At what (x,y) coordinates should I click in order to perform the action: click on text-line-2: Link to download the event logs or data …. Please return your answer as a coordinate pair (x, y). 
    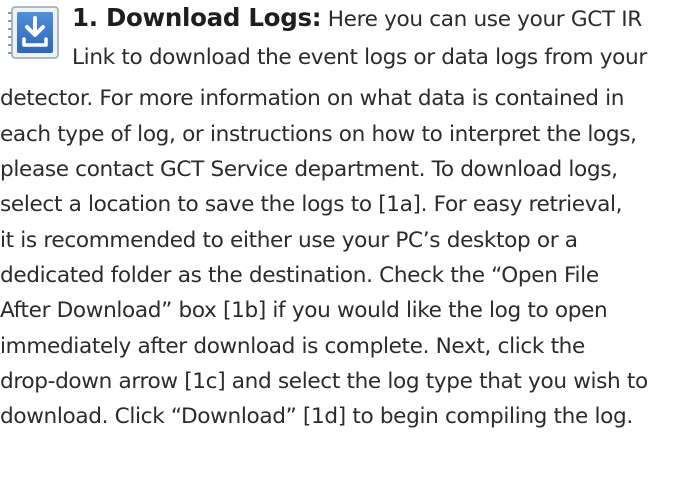
    Looking at the image, I should click on (359, 57).